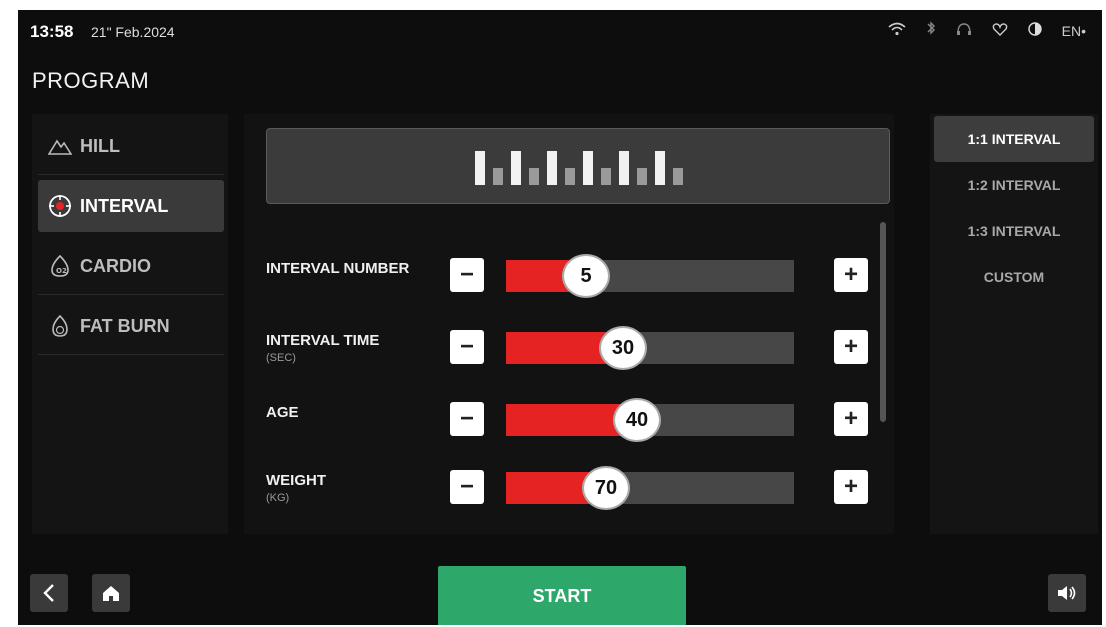 Image resolution: width=1106 pixels, height=627 pixels. Describe the element at coordinates (883, 322) in the screenshot. I see `settings-scrollbar` at that location.